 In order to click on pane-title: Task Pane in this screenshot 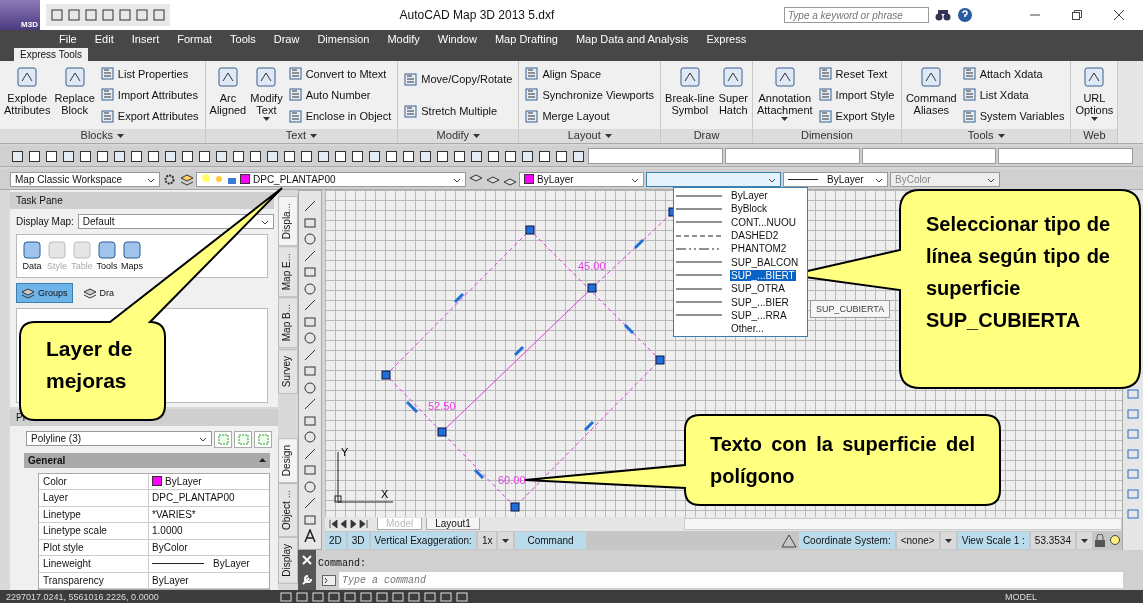, I will do `click(142, 200)`.